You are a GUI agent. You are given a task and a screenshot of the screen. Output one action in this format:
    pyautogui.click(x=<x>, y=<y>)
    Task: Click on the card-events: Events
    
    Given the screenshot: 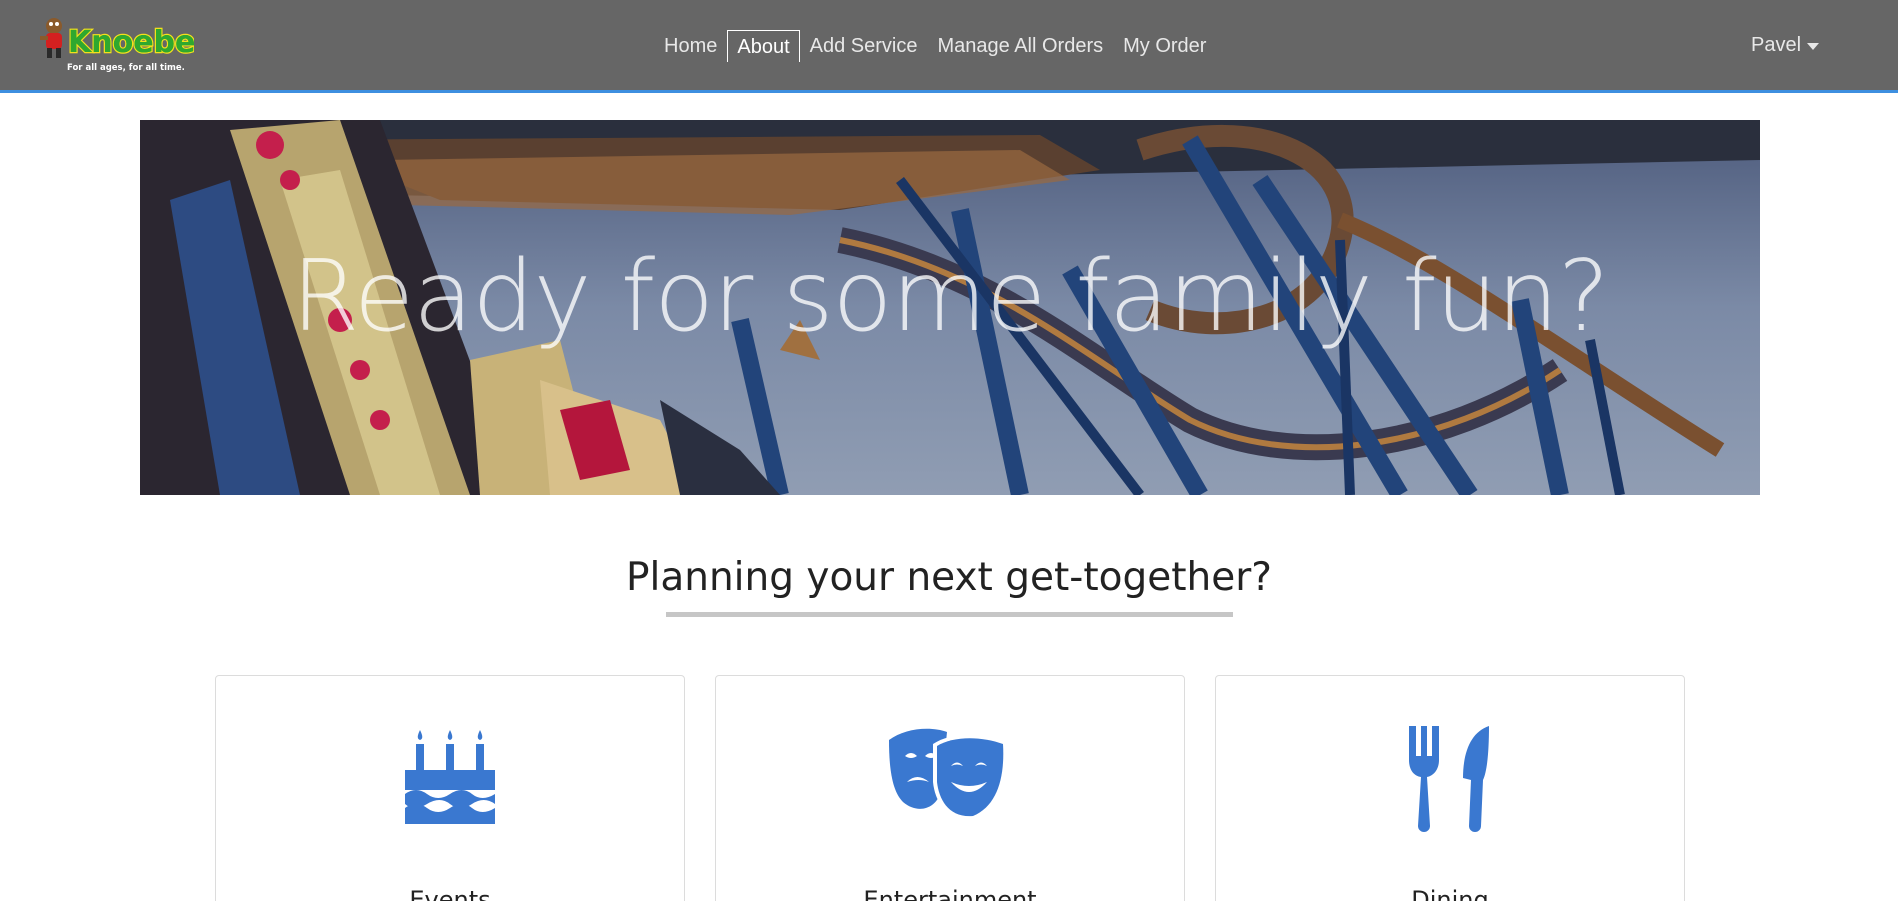 What is the action you would take?
    pyautogui.click(x=450, y=788)
    